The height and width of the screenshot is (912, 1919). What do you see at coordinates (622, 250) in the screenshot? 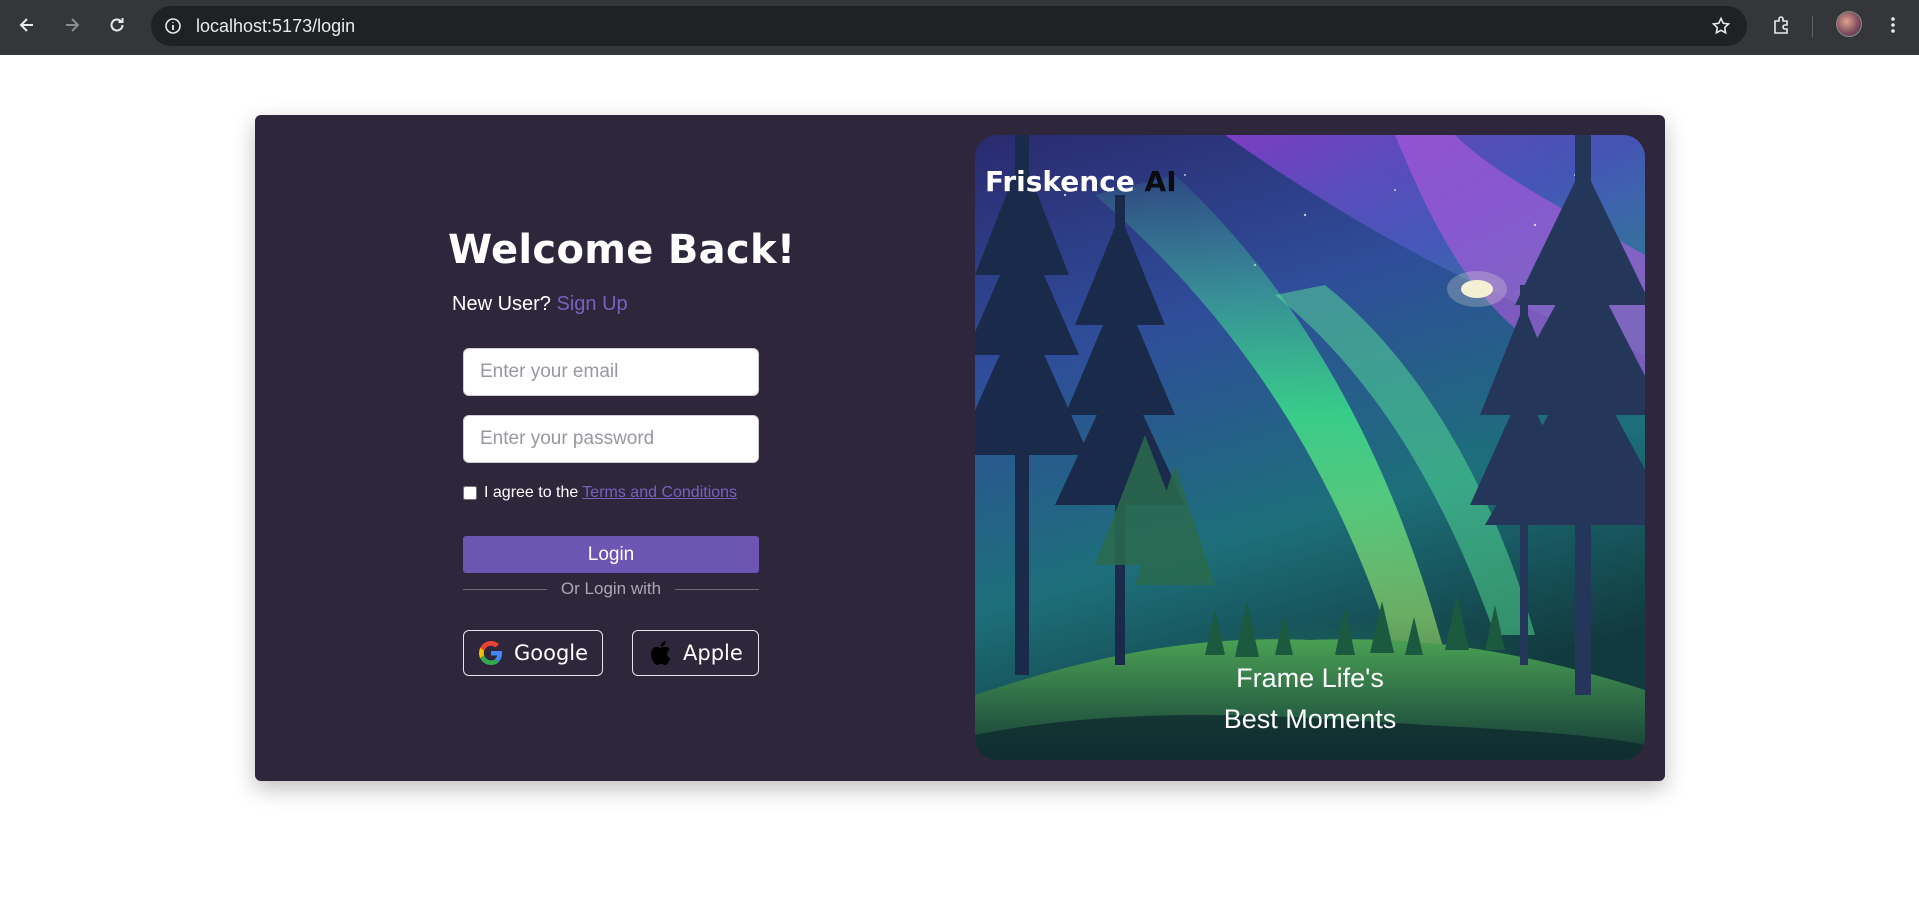
I see `page-title: Welcome Back!` at bounding box center [622, 250].